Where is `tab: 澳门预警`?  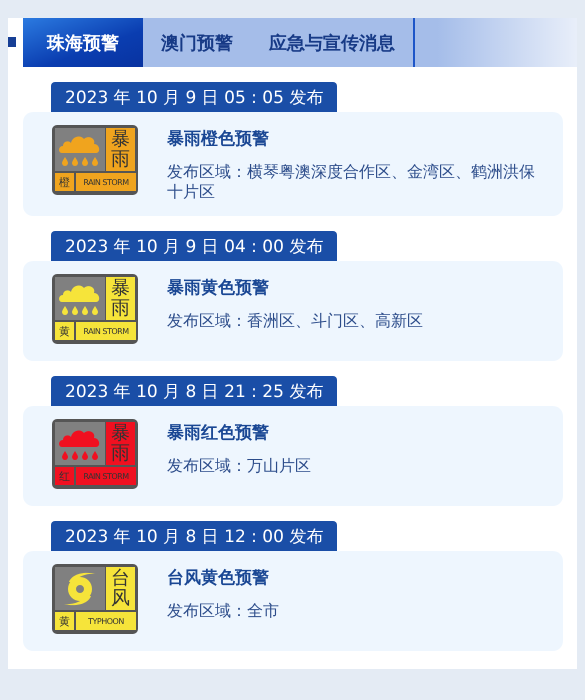
tab: 澳门预警 is located at coordinates (197, 42).